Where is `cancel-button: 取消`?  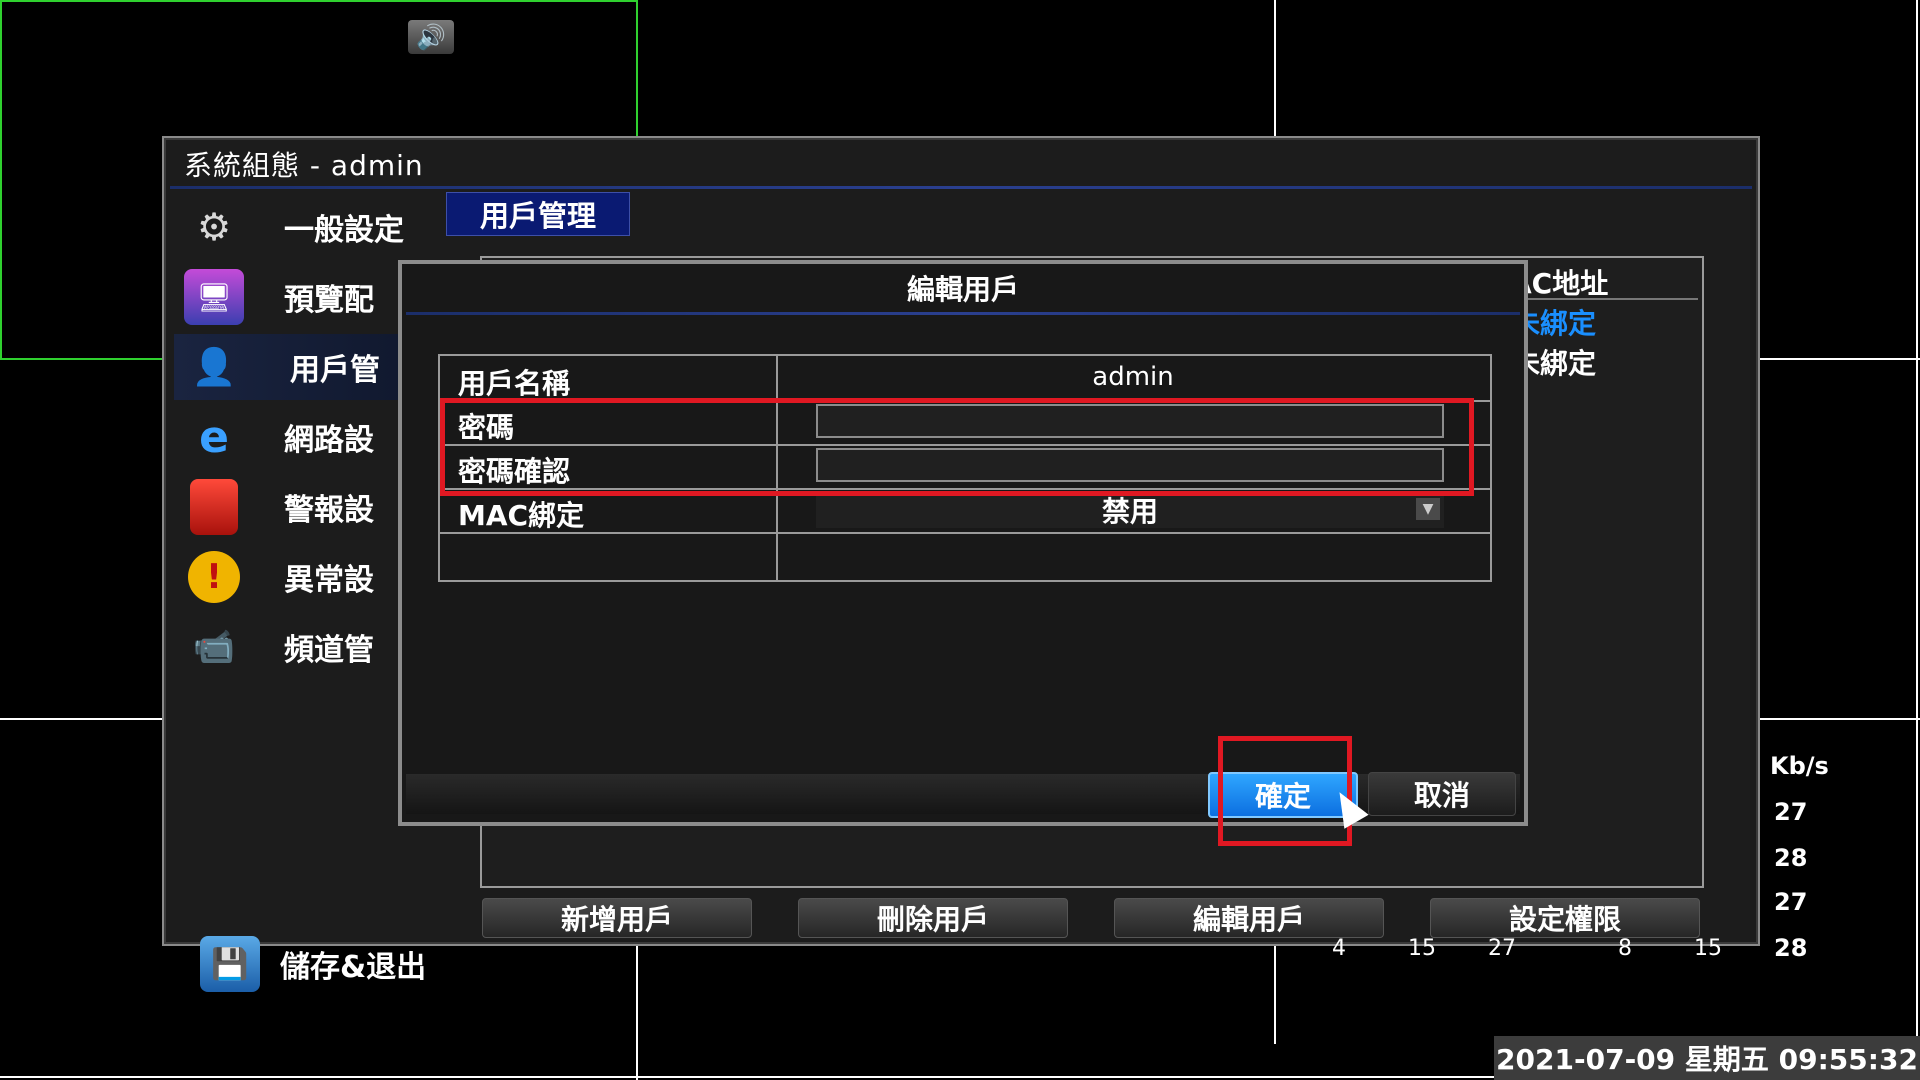 cancel-button: 取消 is located at coordinates (1442, 794).